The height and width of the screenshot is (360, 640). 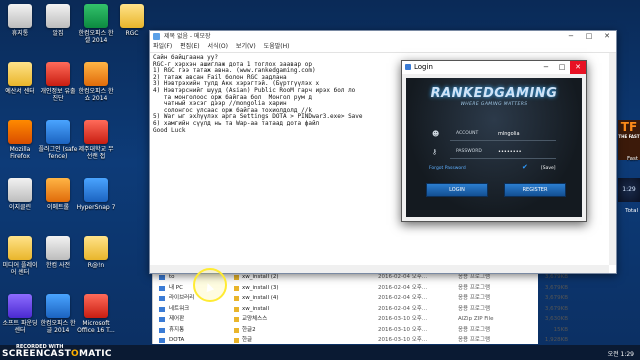 What do you see at coordinates (96, 132) in the screenshot?
I see `wifi-icon` at bounding box center [96, 132].